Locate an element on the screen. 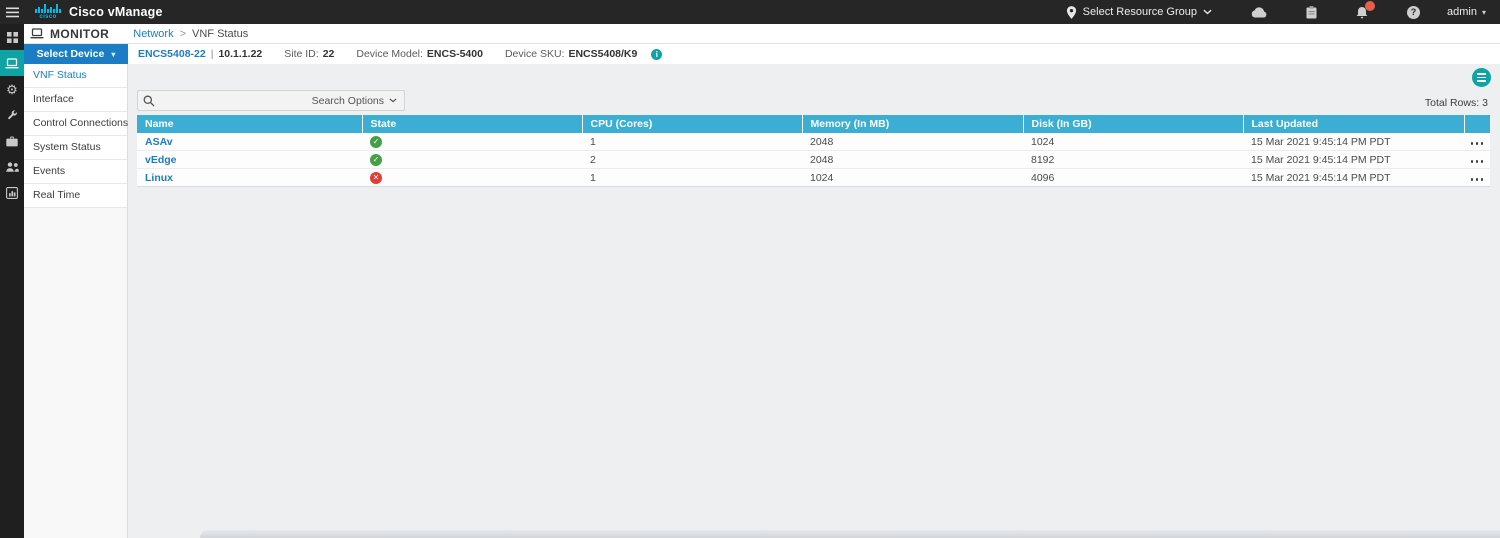  nav-tools-icon is located at coordinates (12, 115).